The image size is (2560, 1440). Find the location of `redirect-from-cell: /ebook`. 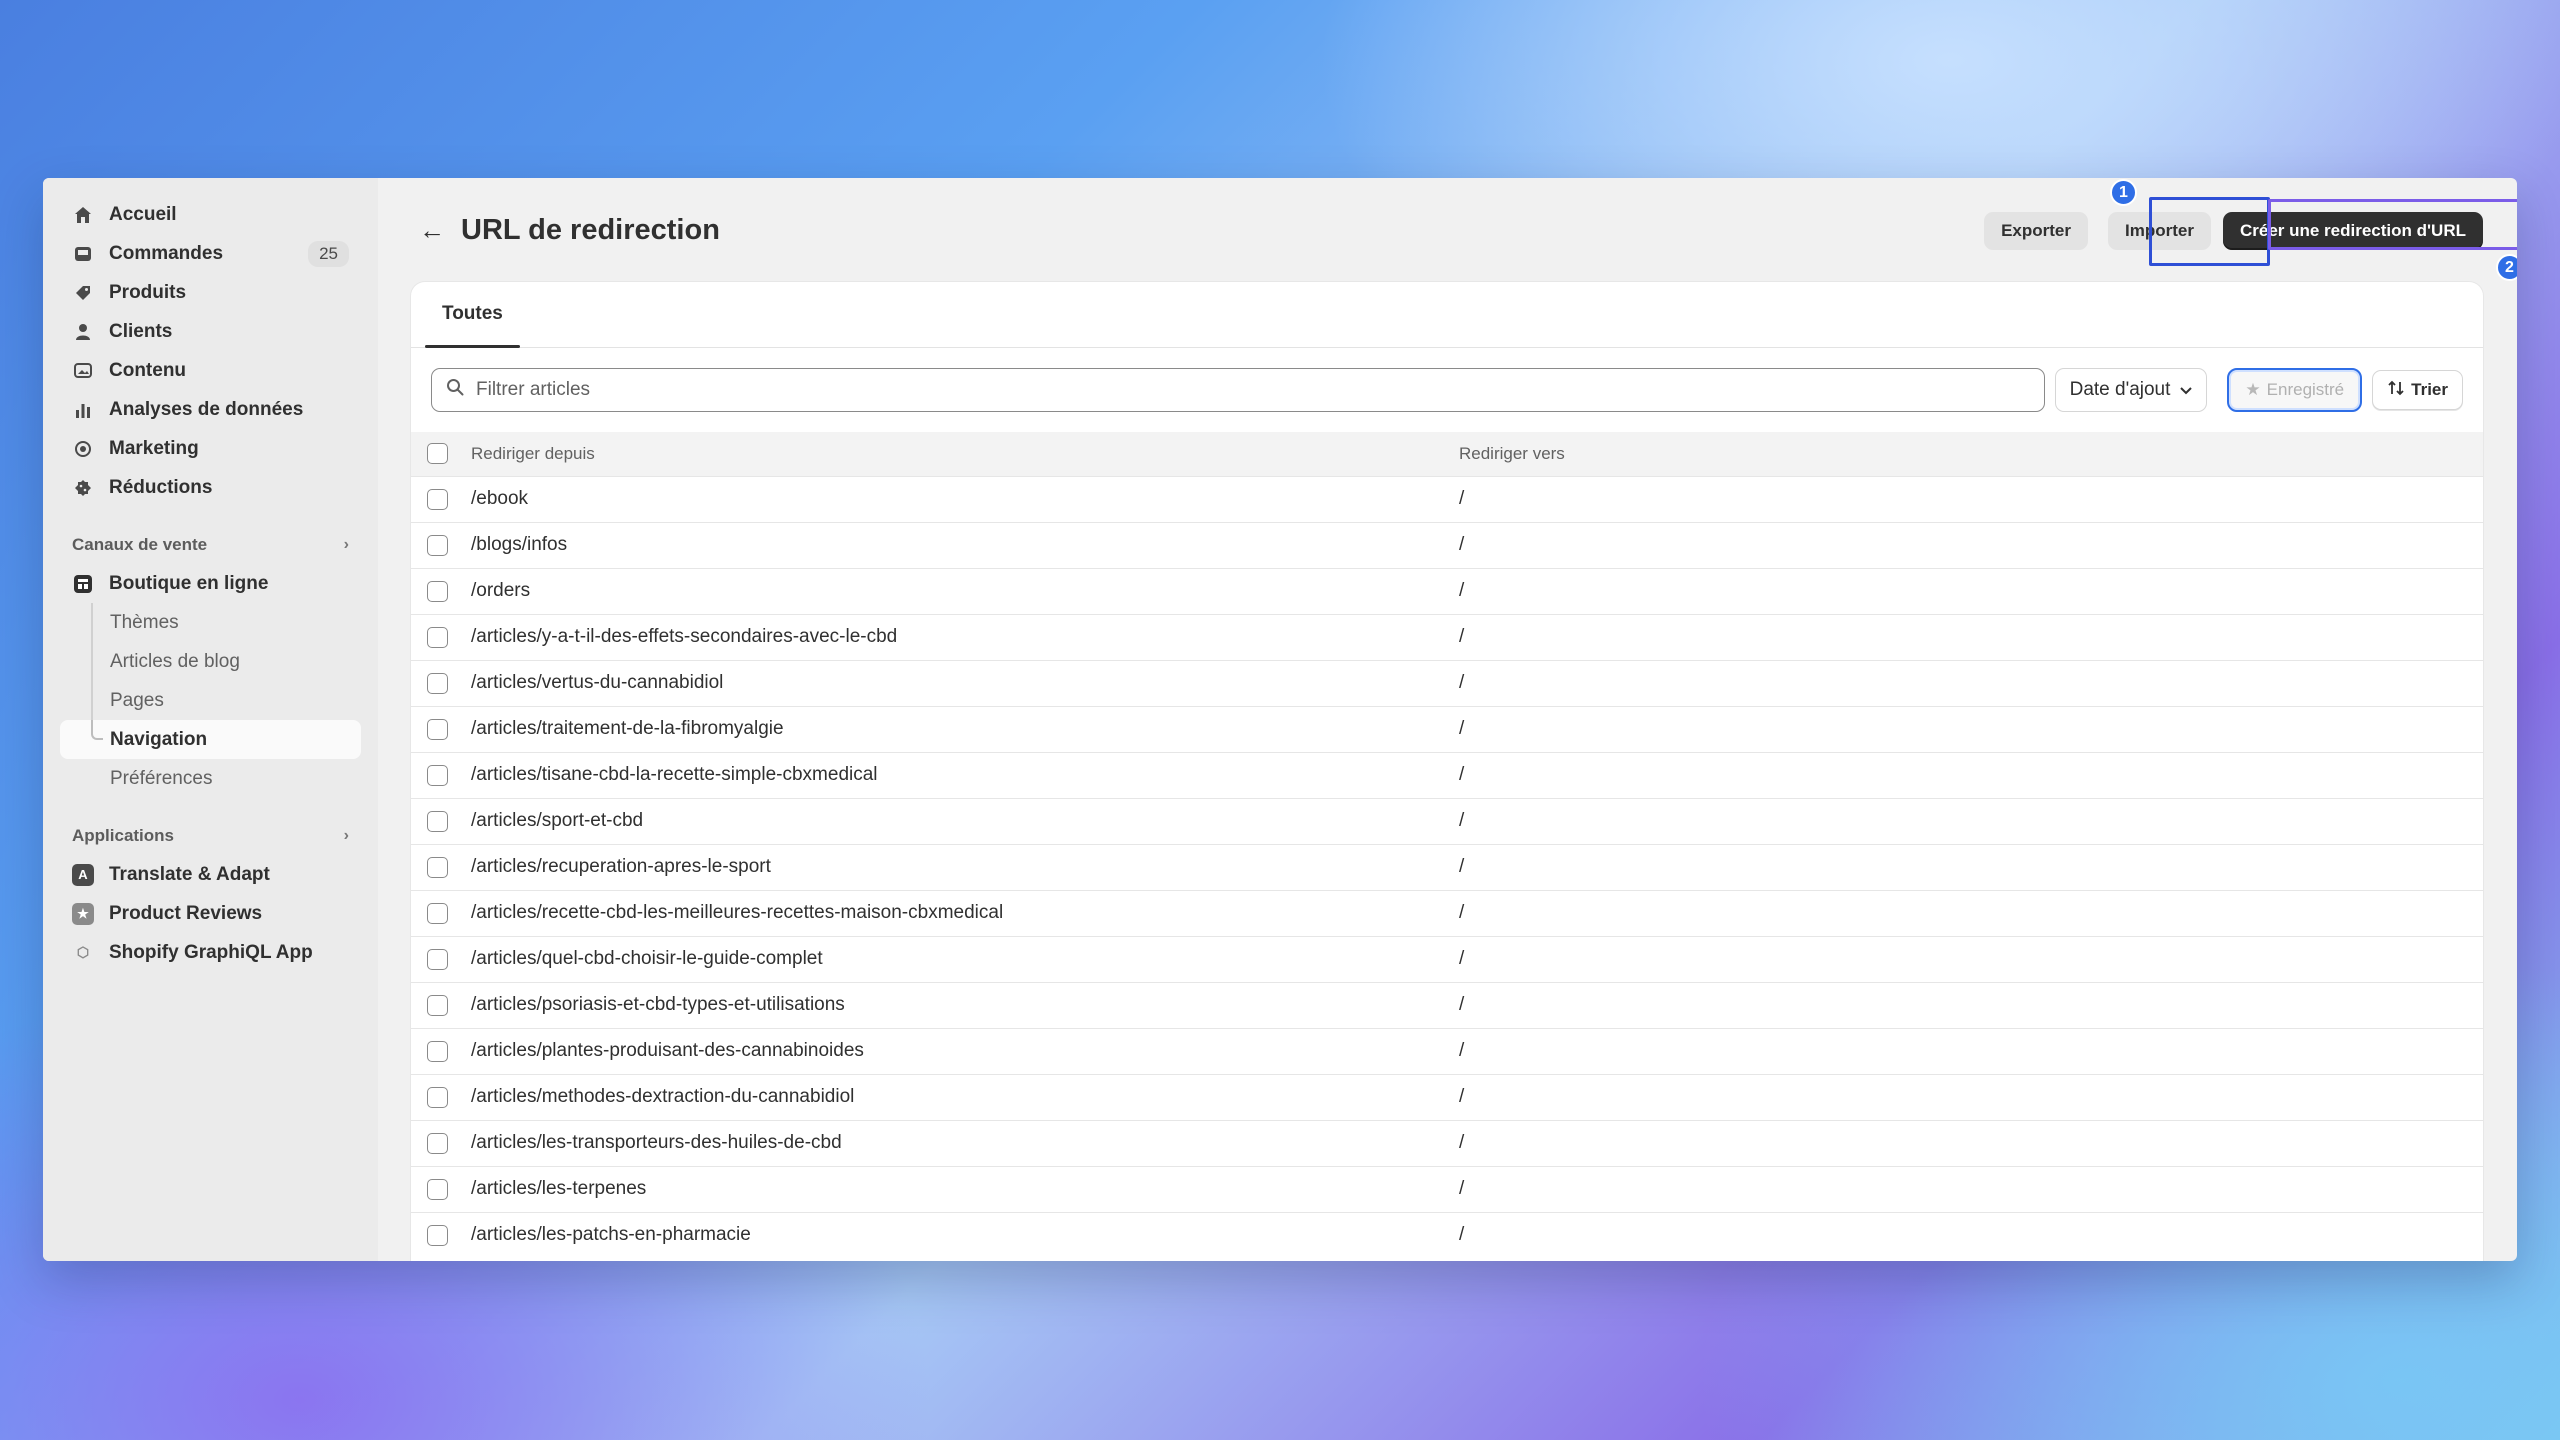

redirect-from-cell: /ebook is located at coordinates (500, 498).